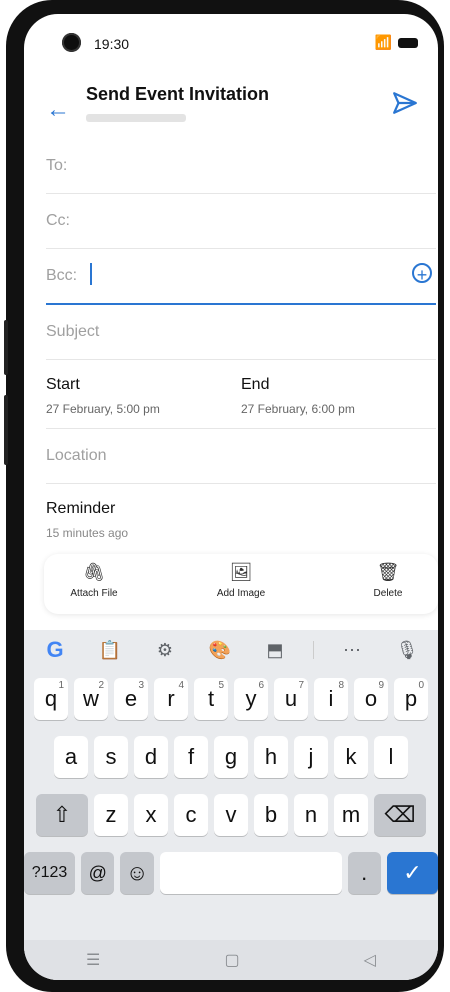  Describe the element at coordinates (91, 699) in the screenshot. I see `key-w: 2w` at that location.